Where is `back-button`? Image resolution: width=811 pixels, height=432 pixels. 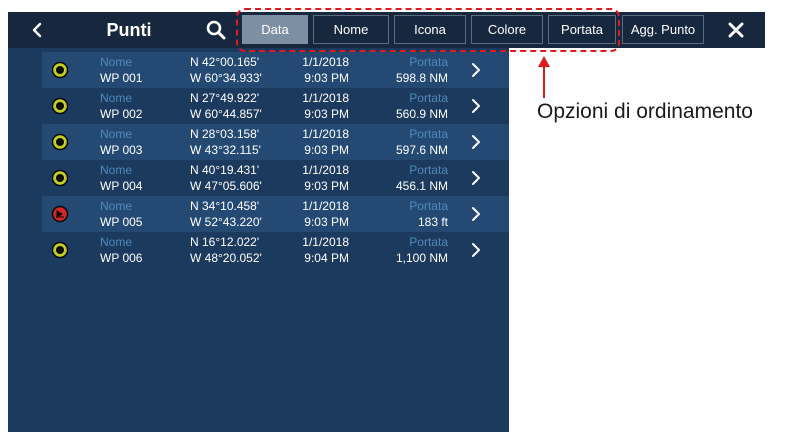 back-button is located at coordinates (37, 30).